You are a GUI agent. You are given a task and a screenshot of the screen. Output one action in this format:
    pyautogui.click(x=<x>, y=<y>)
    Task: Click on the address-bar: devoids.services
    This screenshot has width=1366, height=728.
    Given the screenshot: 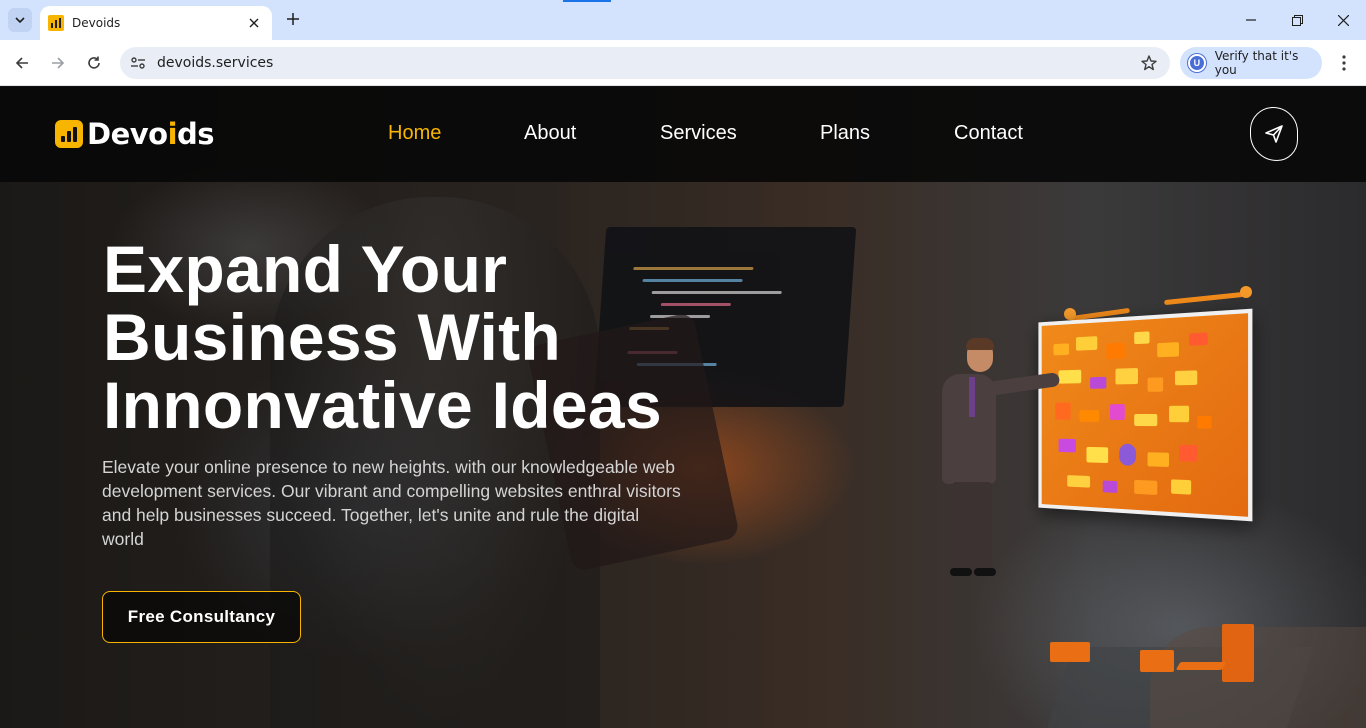 What is the action you would take?
    pyautogui.click(x=645, y=63)
    